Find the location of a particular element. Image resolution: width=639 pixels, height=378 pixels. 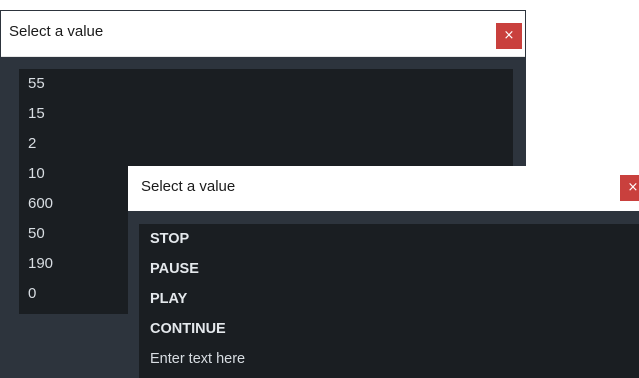

list-item: CONTINUE is located at coordinates (389, 329).